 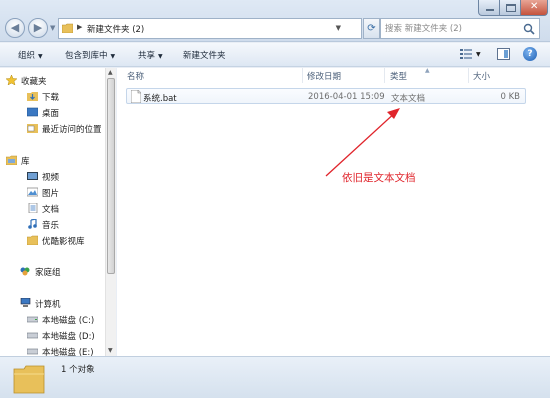 I want to click on share-menu: 共享 ▼, so click(x=150, y=55).